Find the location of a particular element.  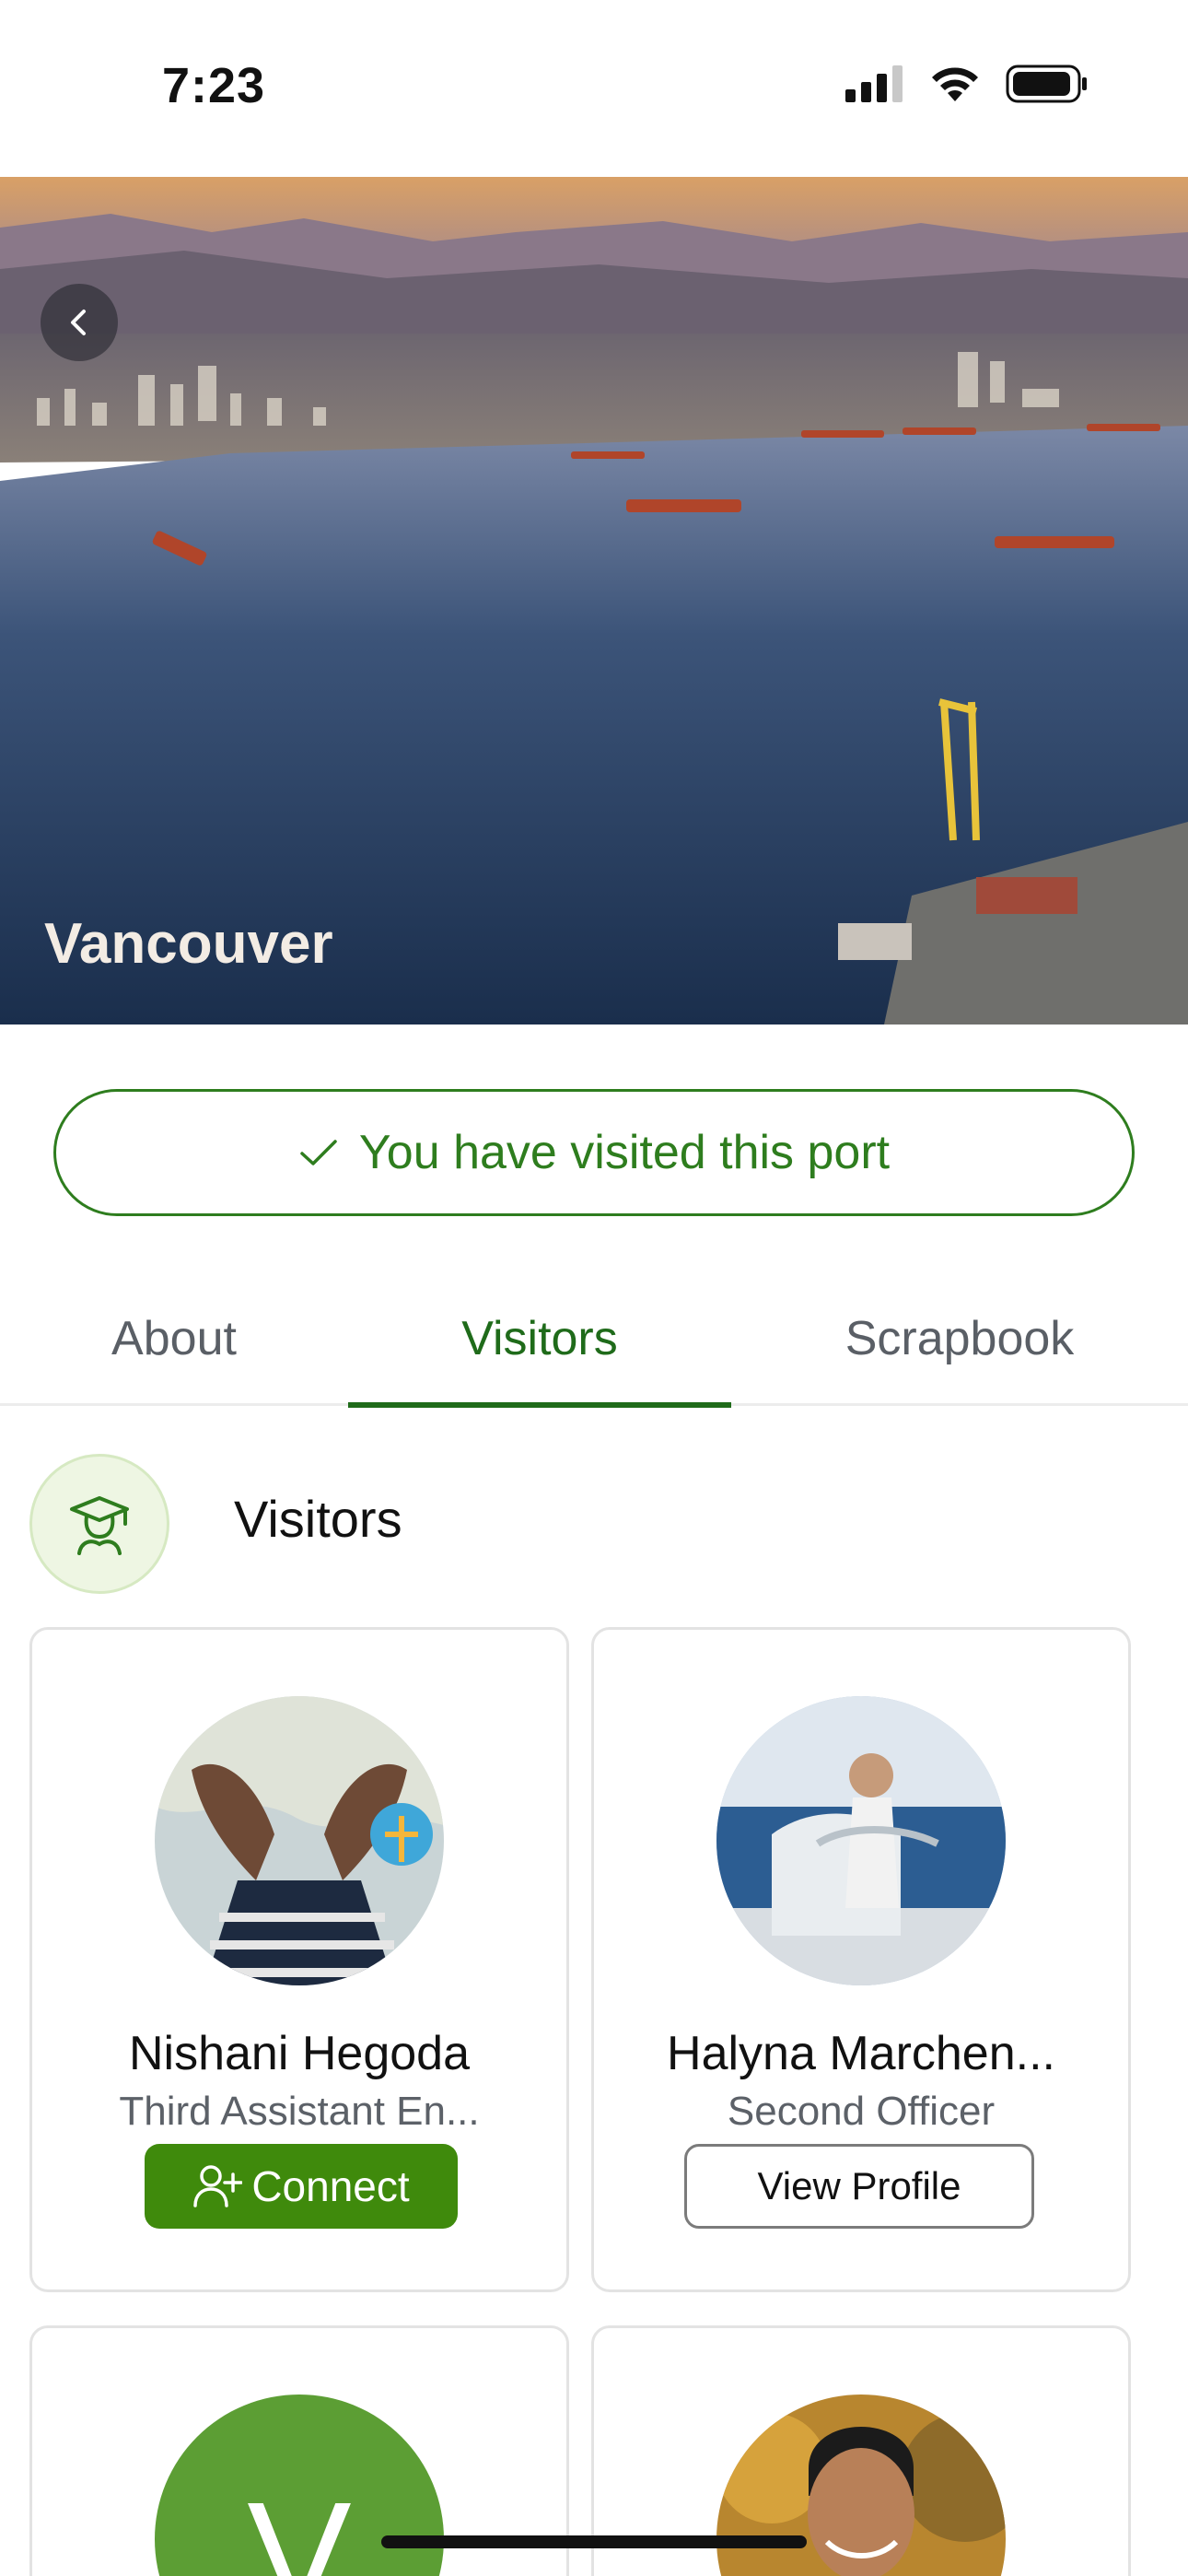

back-button is located at coordinates (79, 322).